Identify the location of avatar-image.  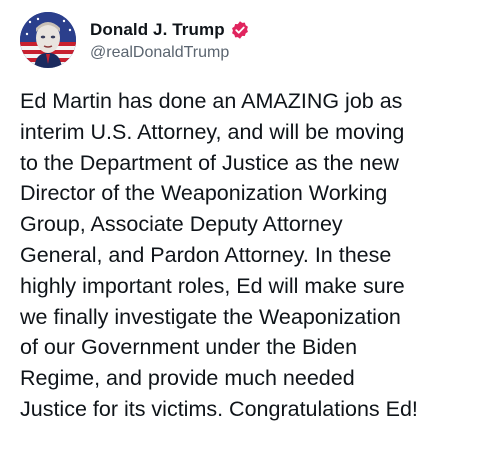
(48, 40).